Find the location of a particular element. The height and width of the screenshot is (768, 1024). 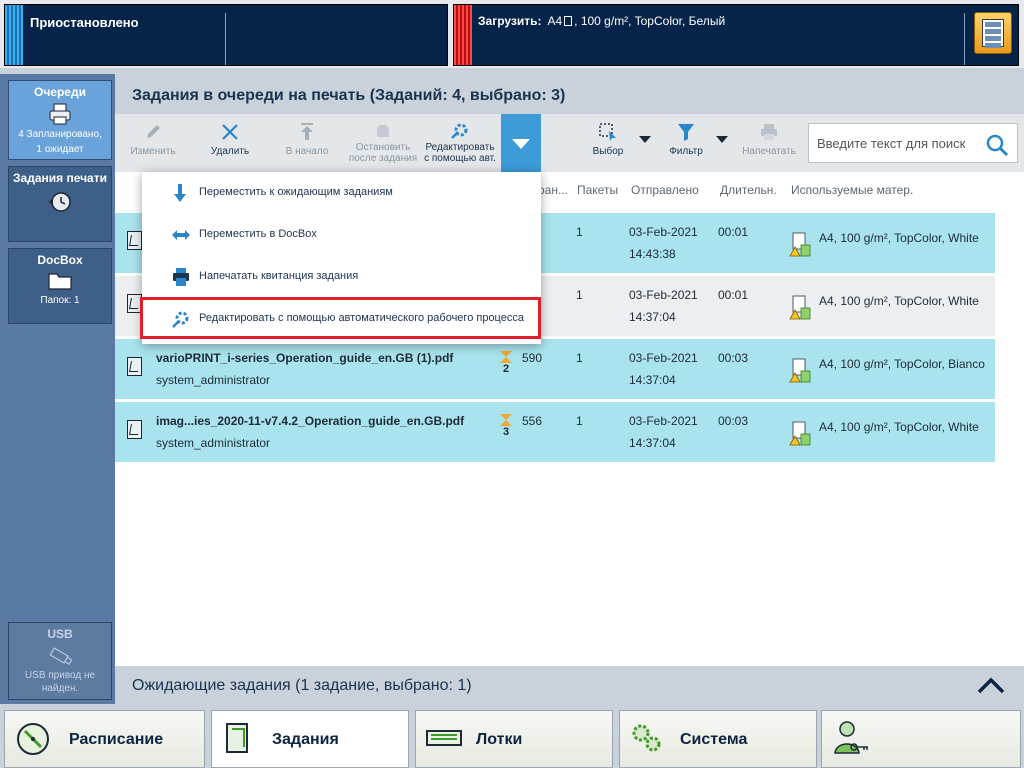

nav-schedule: Расписание is located at coordinates (104, 739).